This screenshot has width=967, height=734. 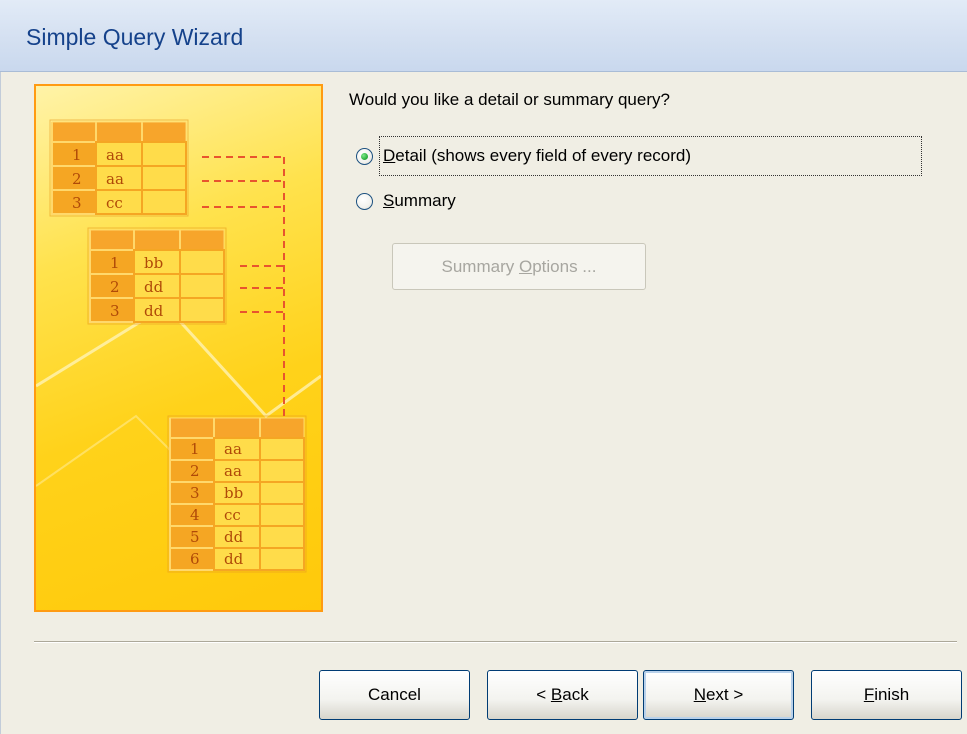 What do you see at coordinates (115, 287) in the screenshot?
I see `source-table-2-id: 2` at bounding box center [115, 287].